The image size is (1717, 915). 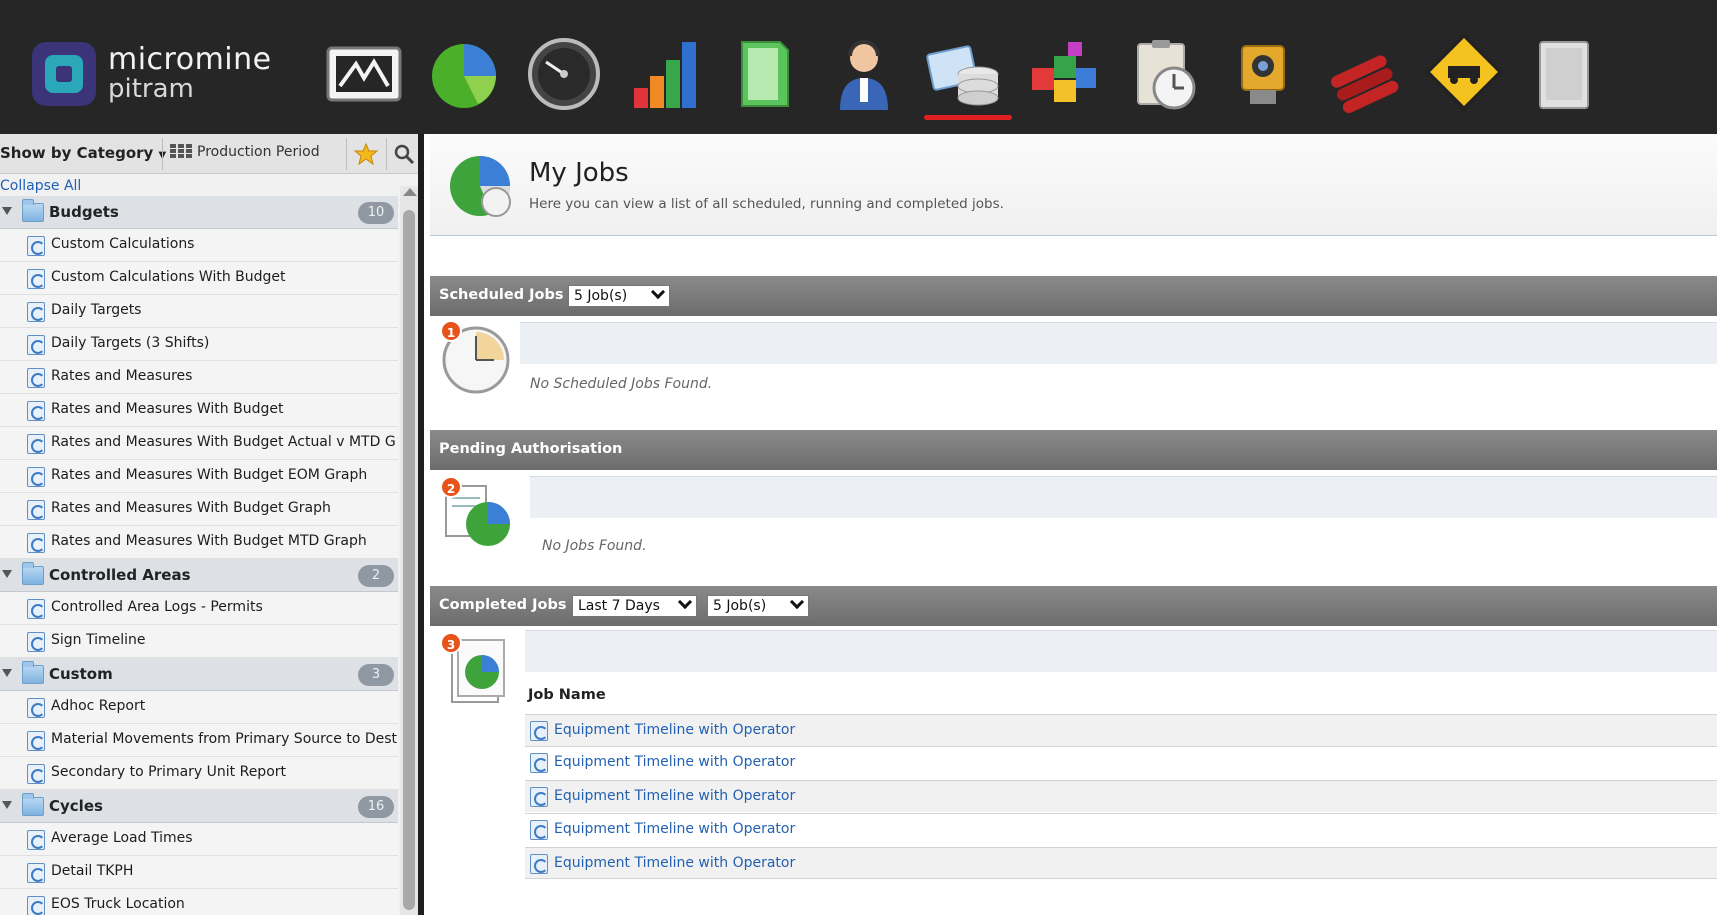 What do you see at coordinates (199, 476) in the screenshot?
I see `report-item: Rates and Measures With Budget EOM Graph` at bounding box center [199, 476].